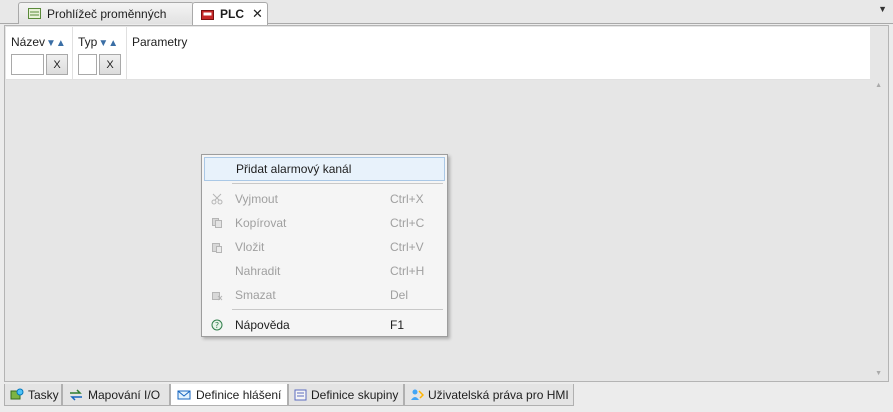  Describe the element at coordinates (407, 247) in the screenshot. I see `menu-item-shortcut: Ctrl+V` at that location.